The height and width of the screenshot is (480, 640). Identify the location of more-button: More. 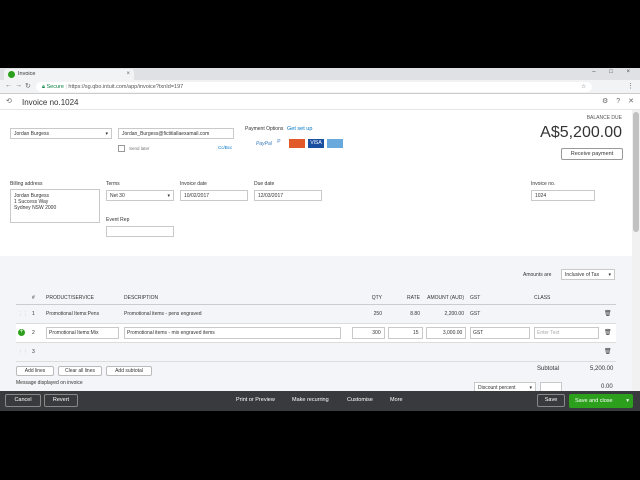
(396, 400).